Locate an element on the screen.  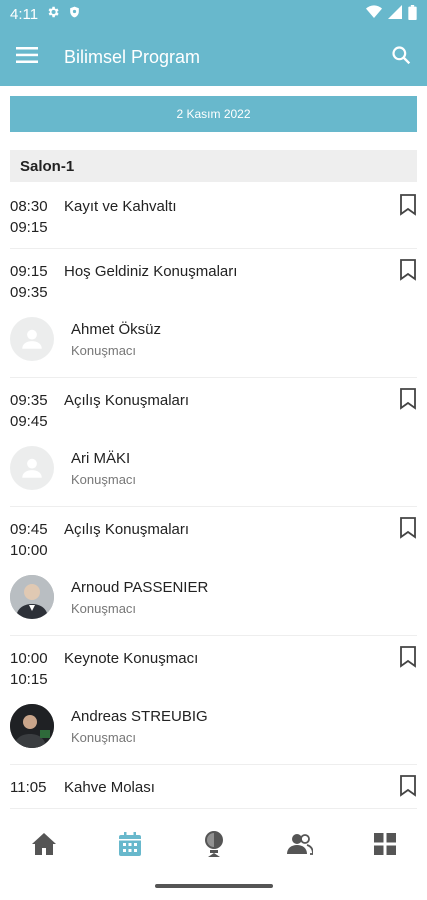
speaker-row: Ari MÄKI Konuşmacı is located at coordinates (213, 474).